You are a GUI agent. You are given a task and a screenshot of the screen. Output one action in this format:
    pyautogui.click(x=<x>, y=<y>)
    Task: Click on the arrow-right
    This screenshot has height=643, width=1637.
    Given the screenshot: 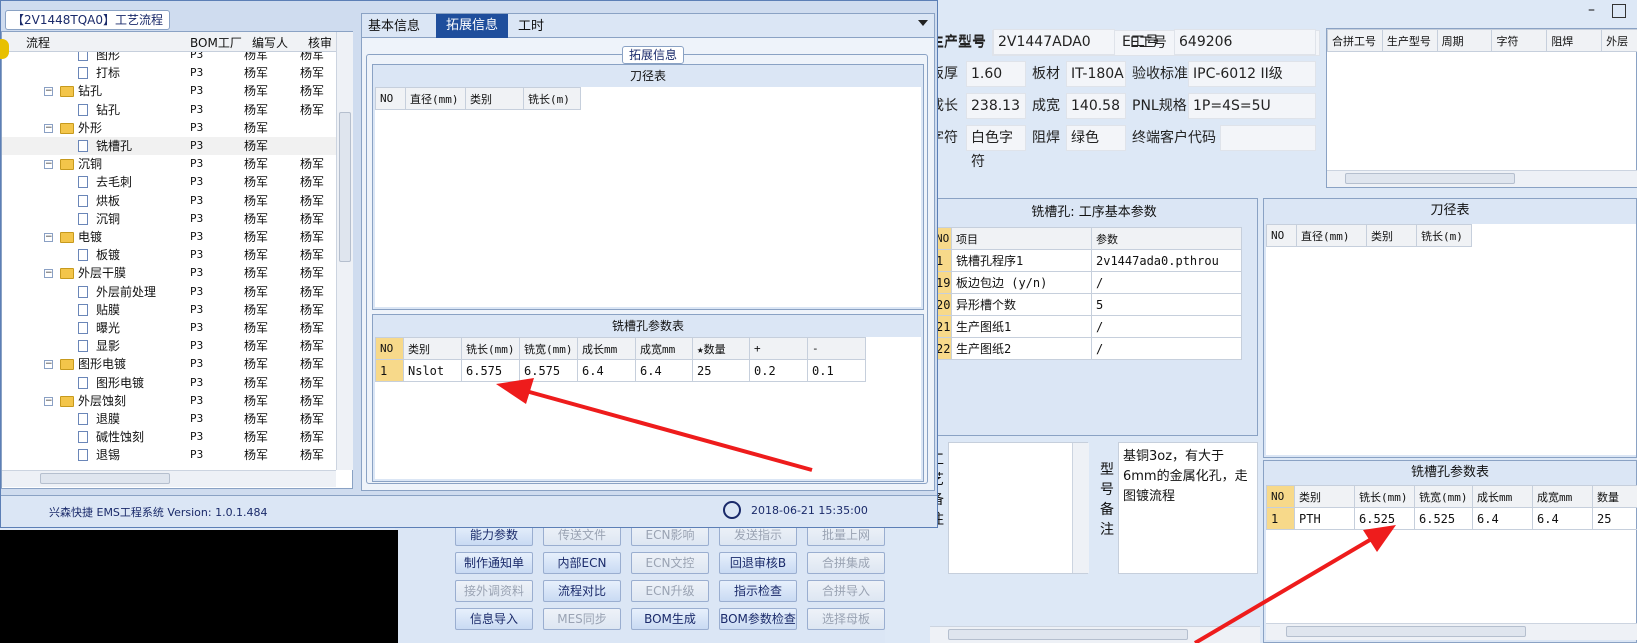 What is the action you would take?
    pyautogui.click(x=1294, y=584)
    